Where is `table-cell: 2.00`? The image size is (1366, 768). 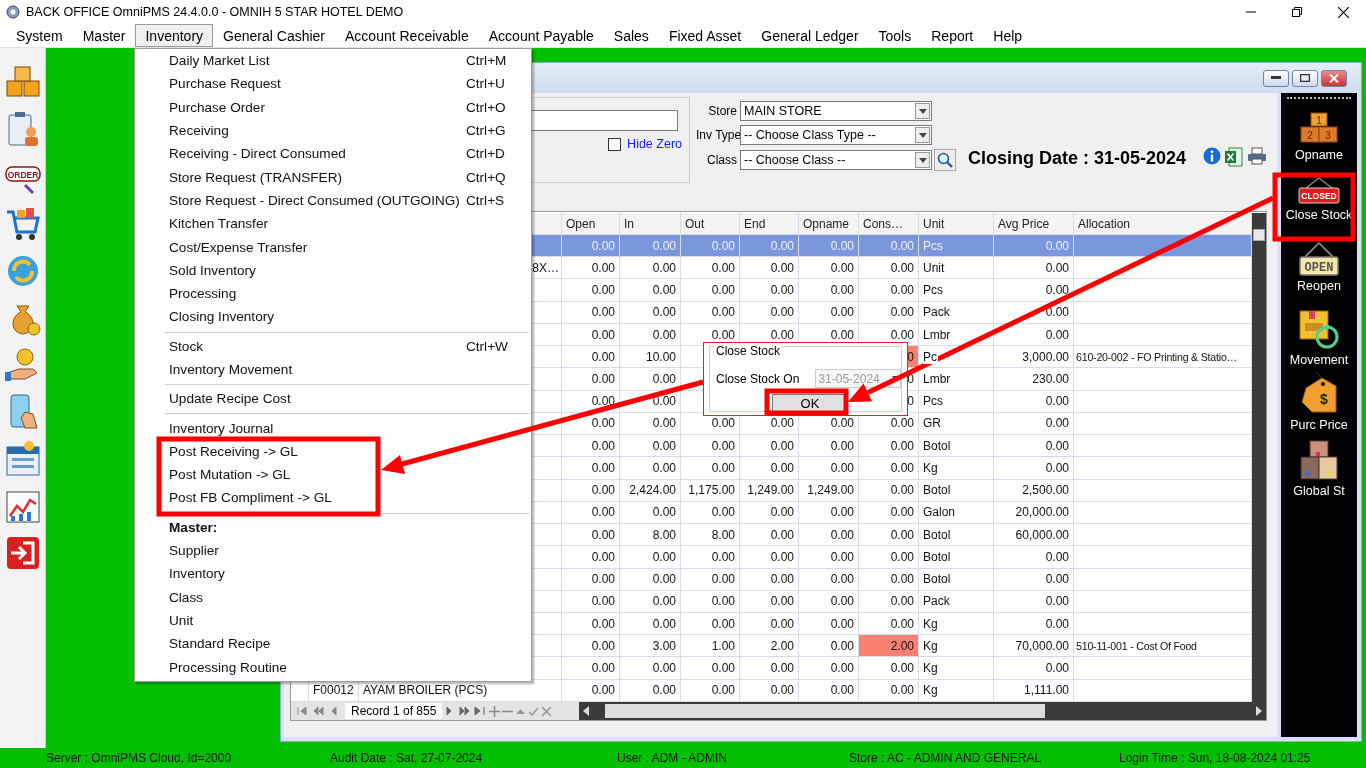 table-cell: 2.00 is located at coordinates (889, 646).